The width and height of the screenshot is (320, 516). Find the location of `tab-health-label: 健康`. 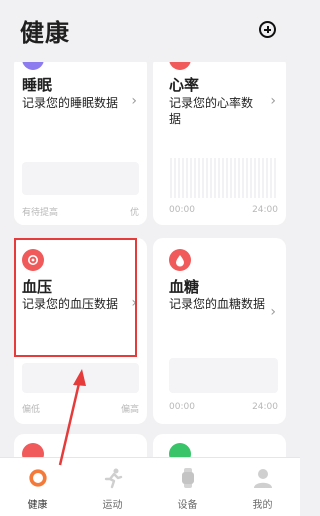

tab-health-label: 健康 is located at coordinates (37, 505).